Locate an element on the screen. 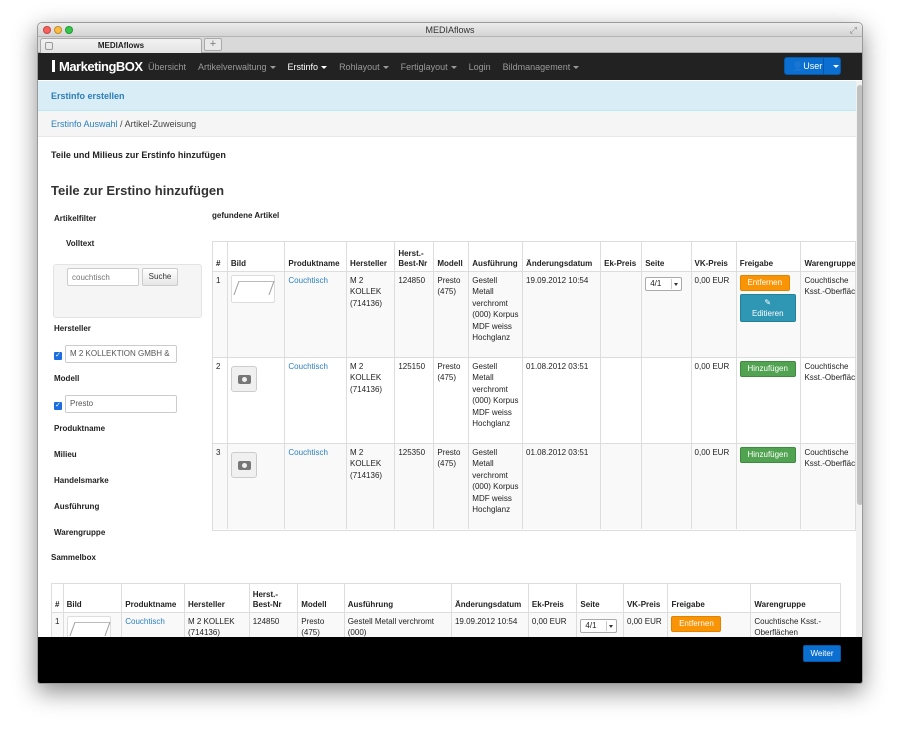 The width and height of the screenshot is (900, 735). edit-button: ✎ Editieren is located at coordinates (767, 307).